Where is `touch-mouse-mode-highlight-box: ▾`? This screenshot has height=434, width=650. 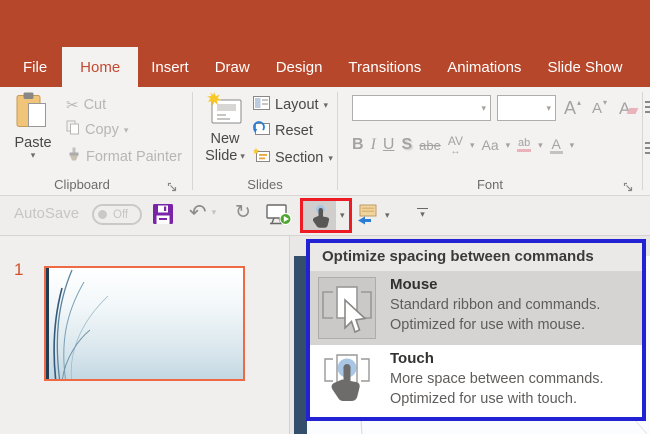 touch-mouse-mode-highlight-box: ▾ is located at coordinates (326, 215).